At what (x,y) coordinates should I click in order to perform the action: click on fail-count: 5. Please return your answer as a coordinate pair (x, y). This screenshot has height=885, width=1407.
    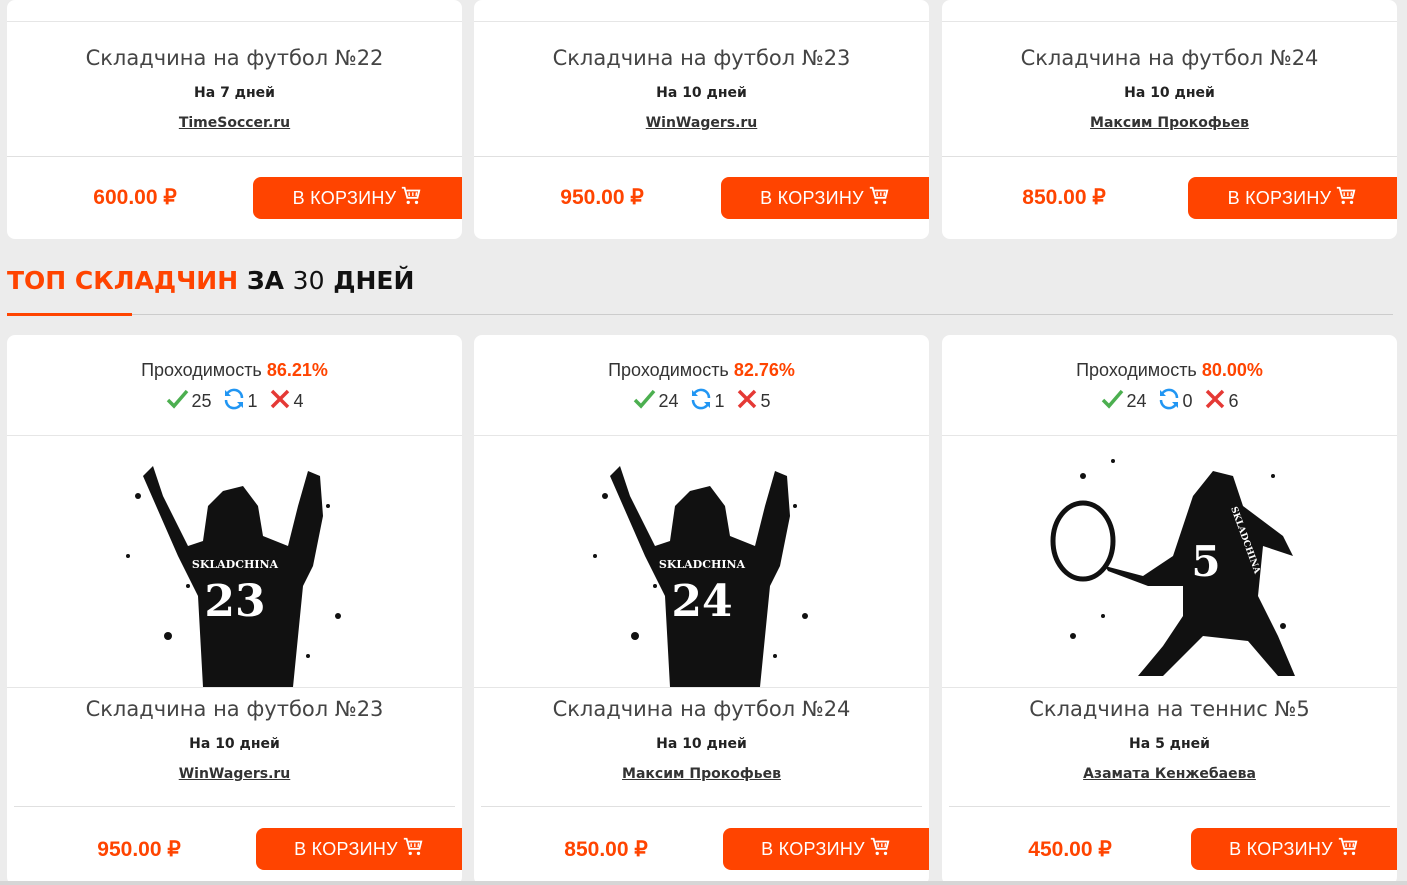
    Looking at the image, I should click on (765, 401).